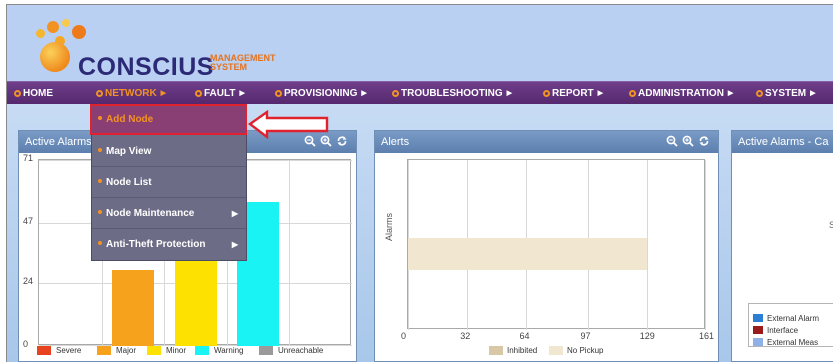  Describe the element at coordinates (168, 119) in the screenshot. I see `menu-item-add-node: Add Node` at that location.